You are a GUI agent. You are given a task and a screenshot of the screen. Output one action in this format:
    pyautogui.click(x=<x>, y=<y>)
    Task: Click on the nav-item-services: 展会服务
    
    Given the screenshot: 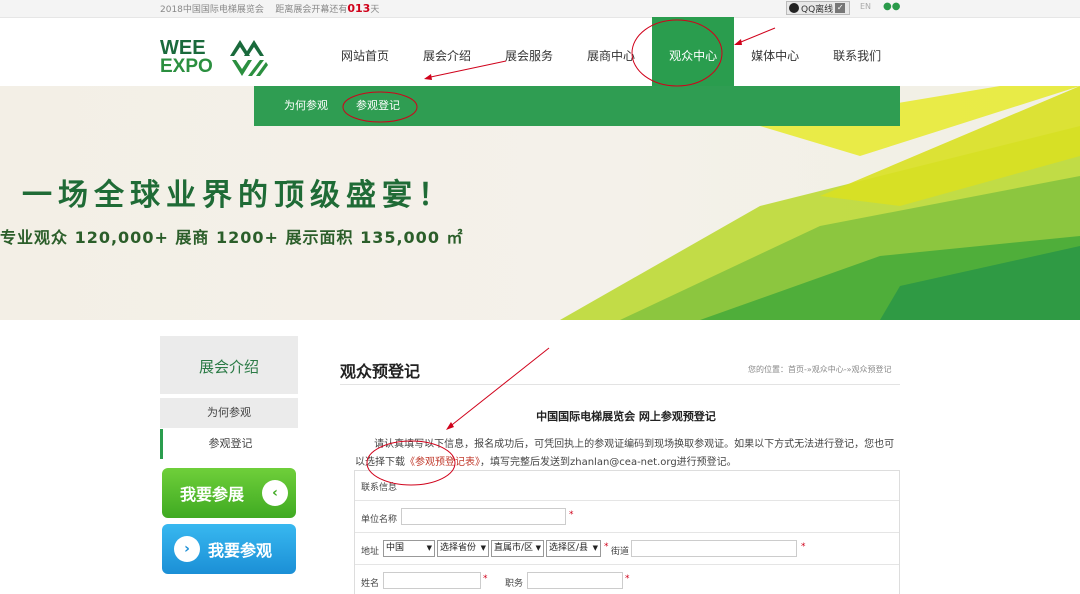 What is the action you would take?
    pyautogui.click(x=529, y=52)
    